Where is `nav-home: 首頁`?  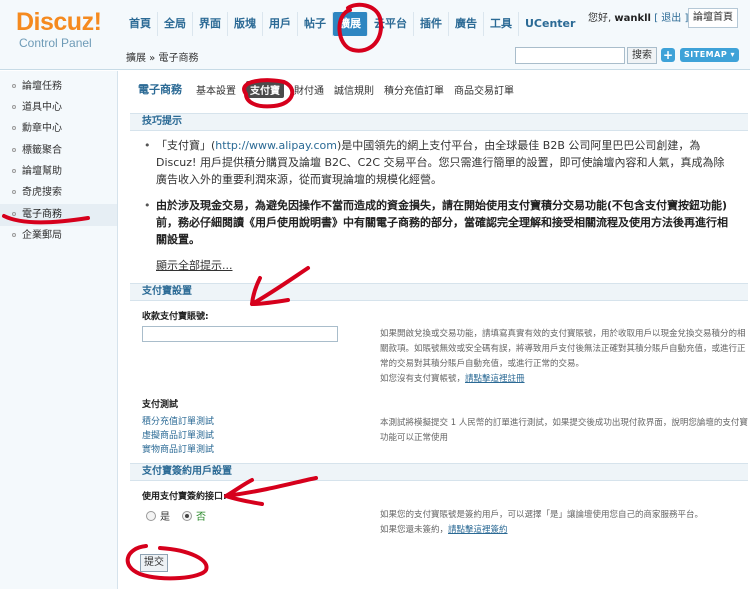
nav-home: 首頁 is located at coordinates (140, 24).